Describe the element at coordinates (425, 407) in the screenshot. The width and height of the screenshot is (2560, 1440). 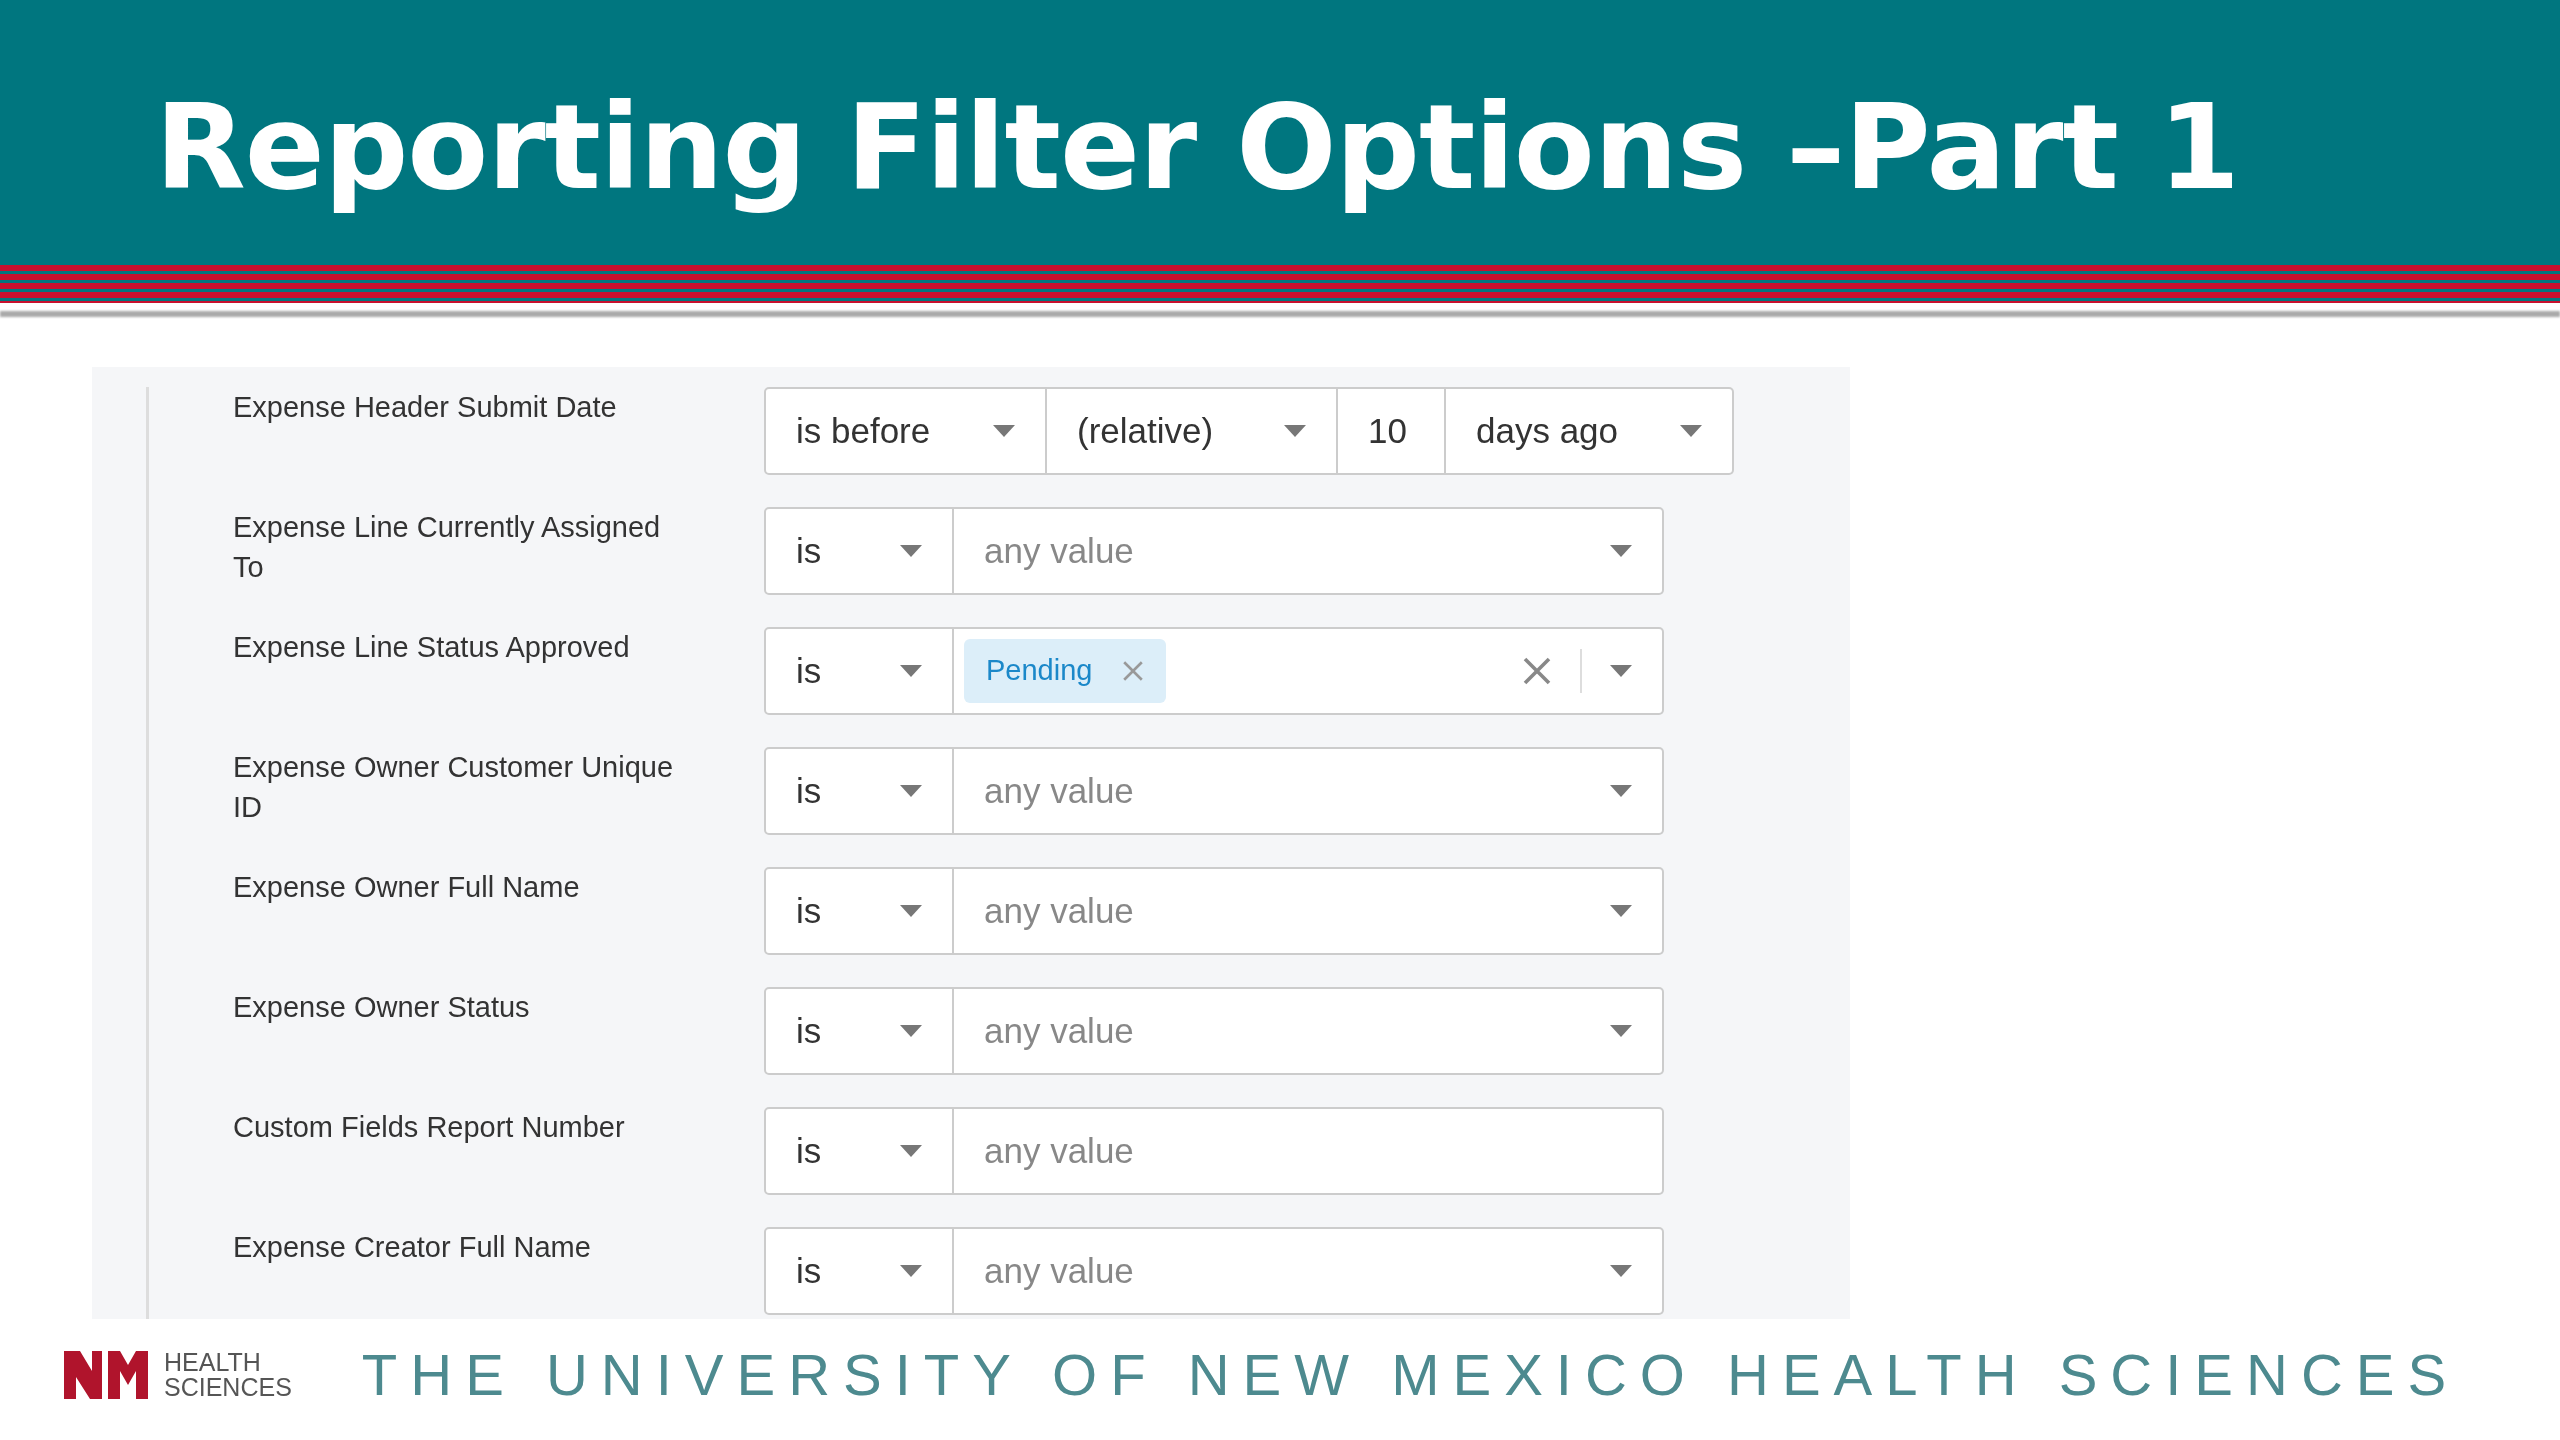
I see `filter-label: Expense Header Submit Date` at that location.